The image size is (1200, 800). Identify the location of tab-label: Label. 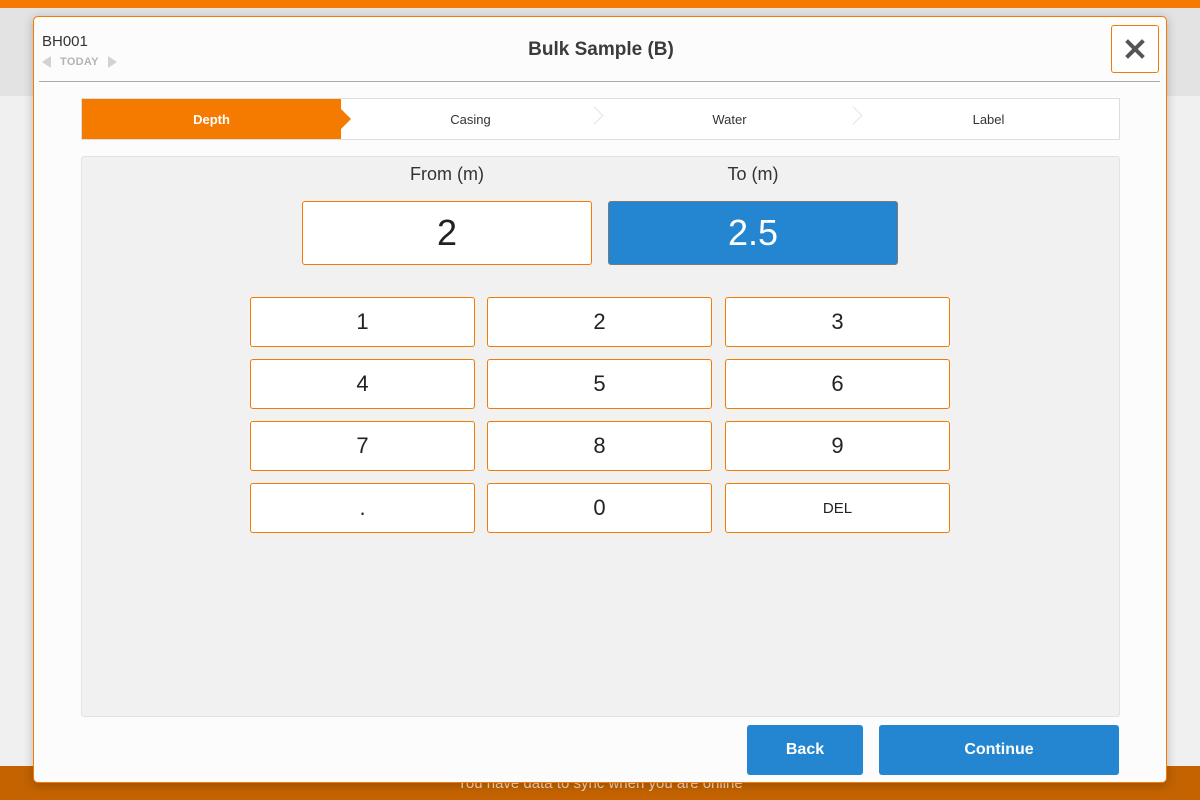
(988, 119).